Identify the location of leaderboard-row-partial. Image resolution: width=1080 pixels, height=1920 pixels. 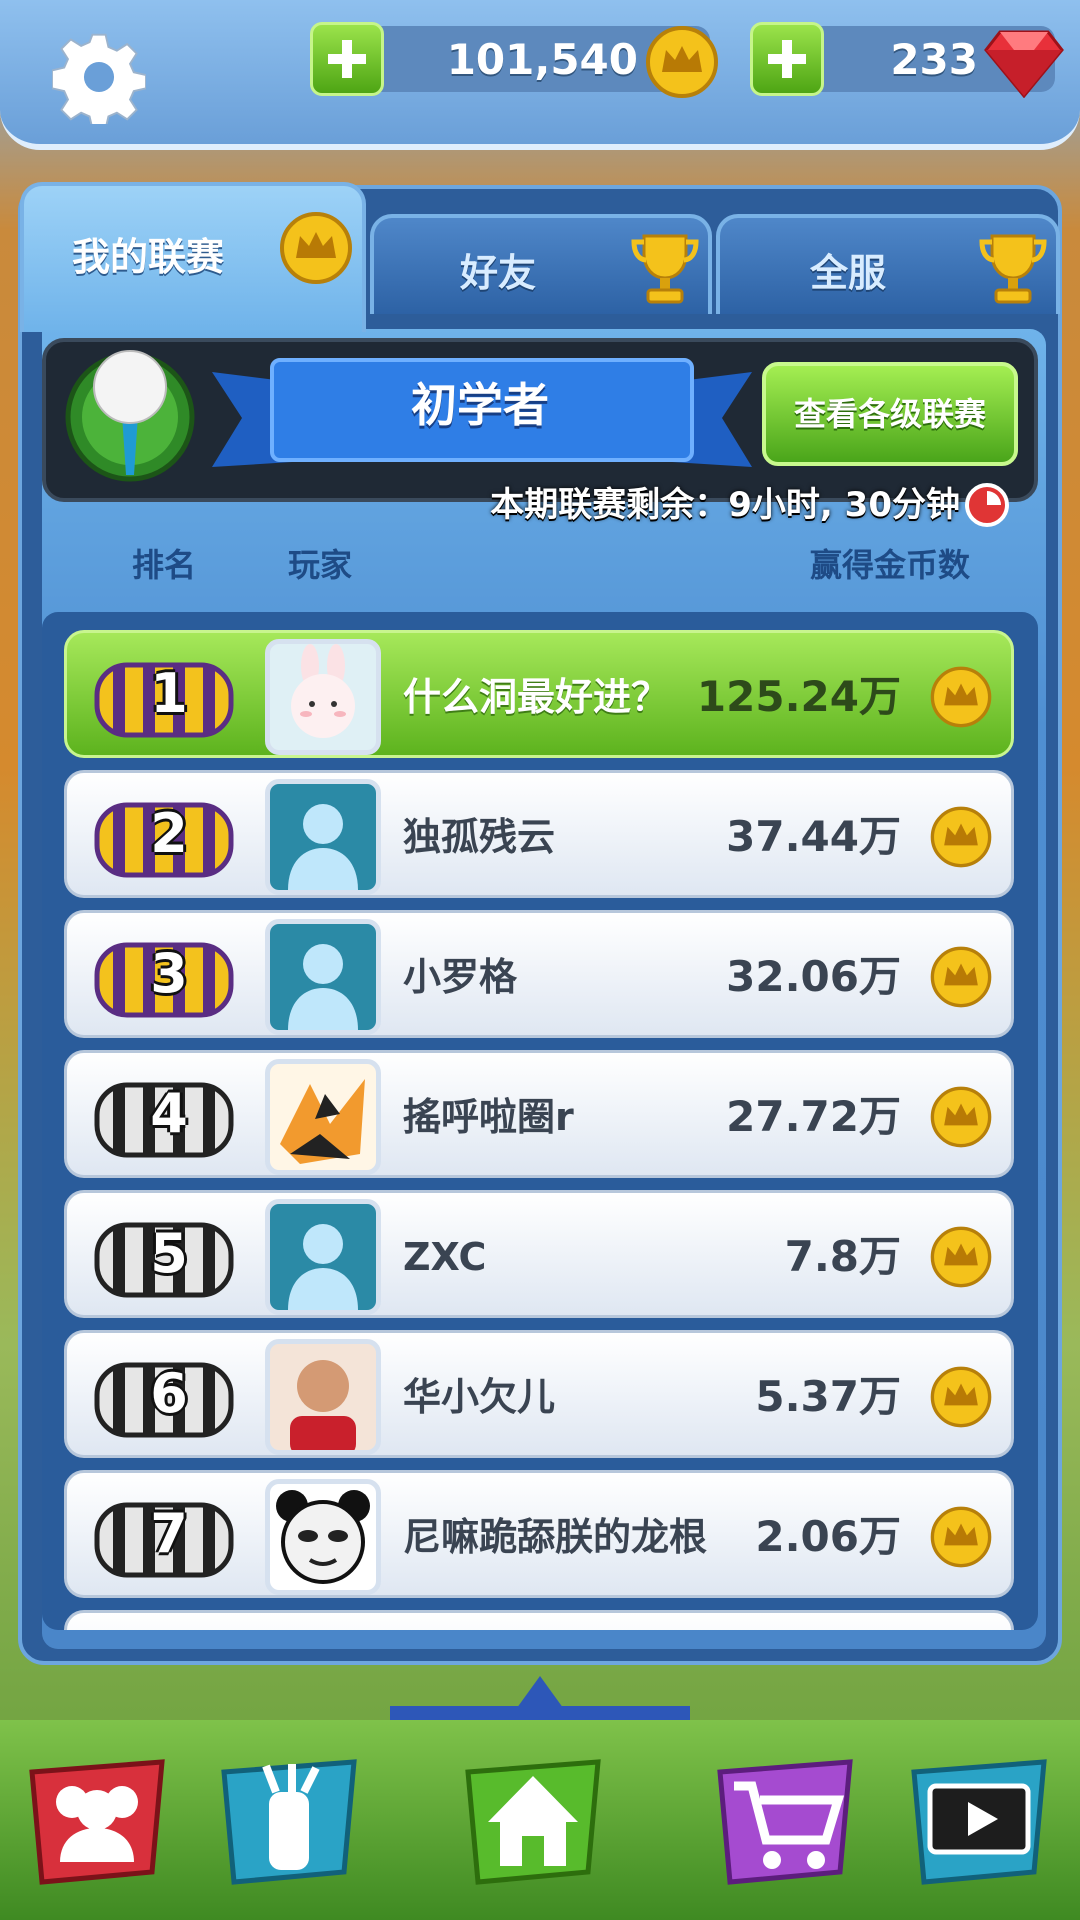
(539, 1620).